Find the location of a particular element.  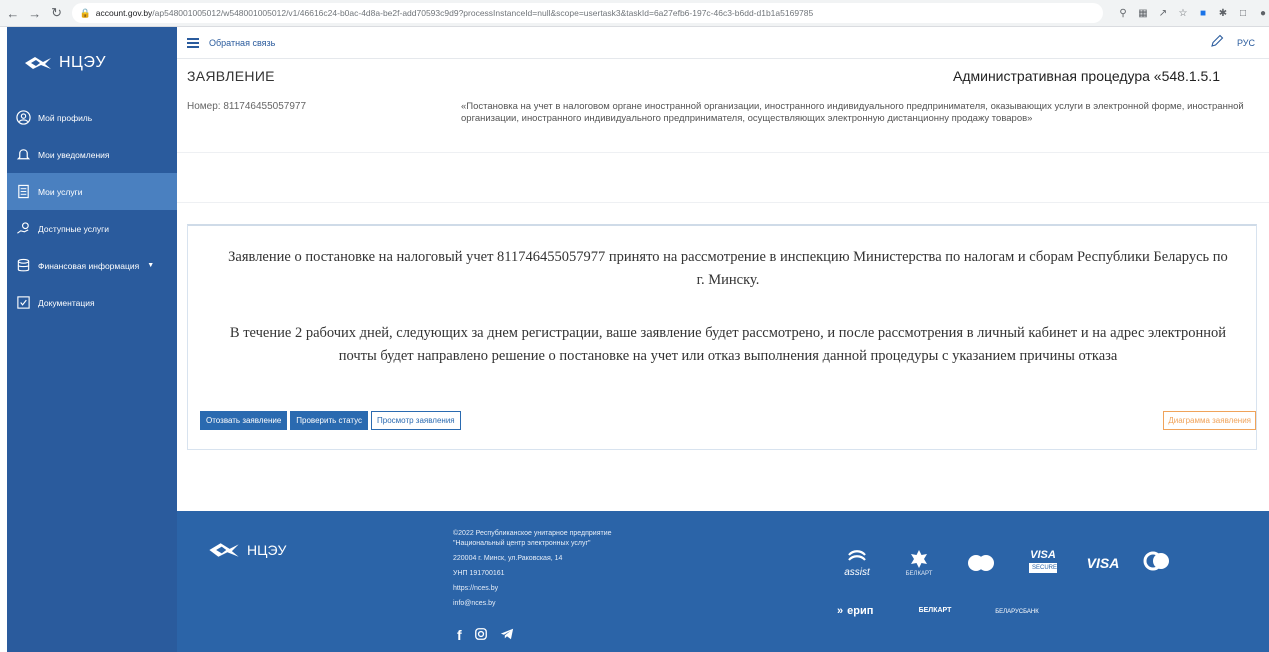

maestro-logo is located at coordinates (1157, 563).